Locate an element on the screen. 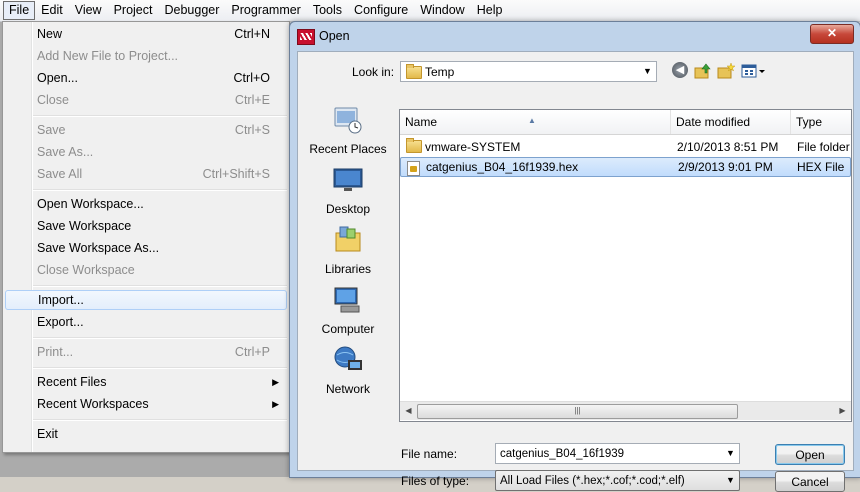  scroll-left-icon: ◀ is located at coordinates (408, 410).